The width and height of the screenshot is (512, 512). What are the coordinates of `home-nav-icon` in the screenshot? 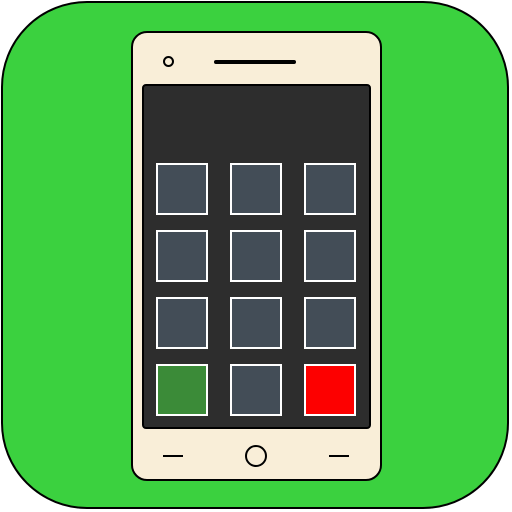 It's located at (256, 456).